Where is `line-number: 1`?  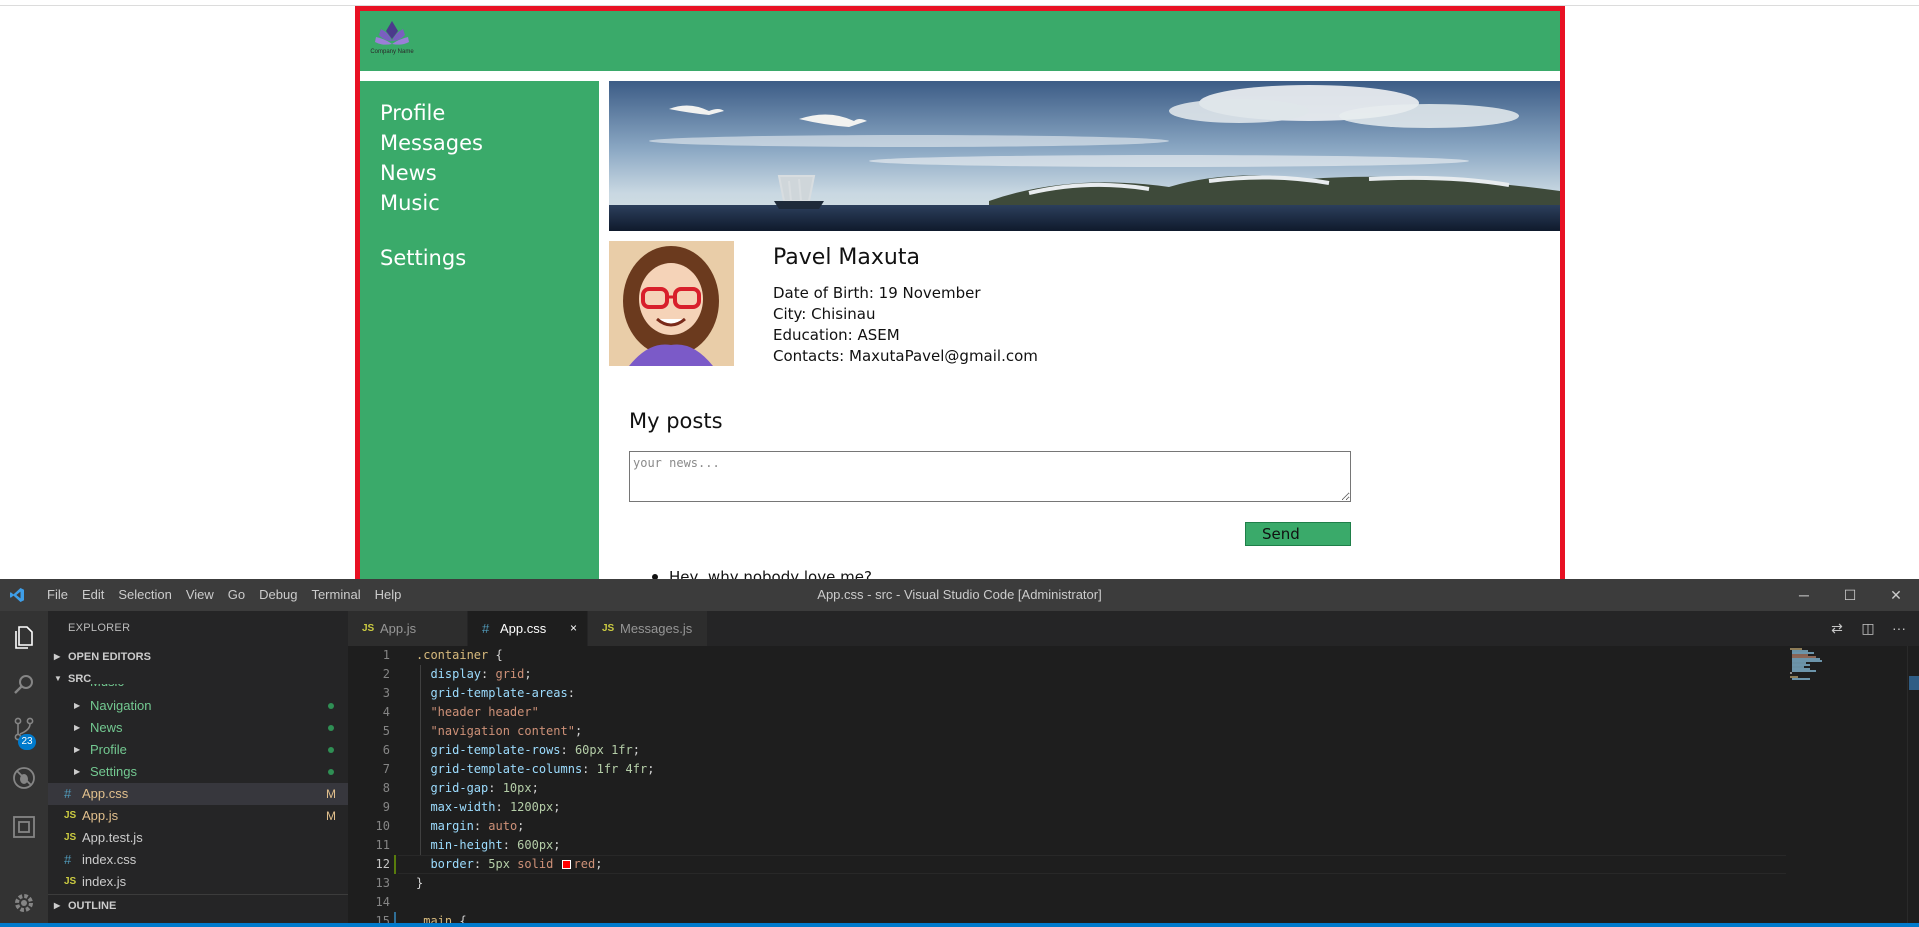 line-number: 1 is located at coordinates (386, 655).